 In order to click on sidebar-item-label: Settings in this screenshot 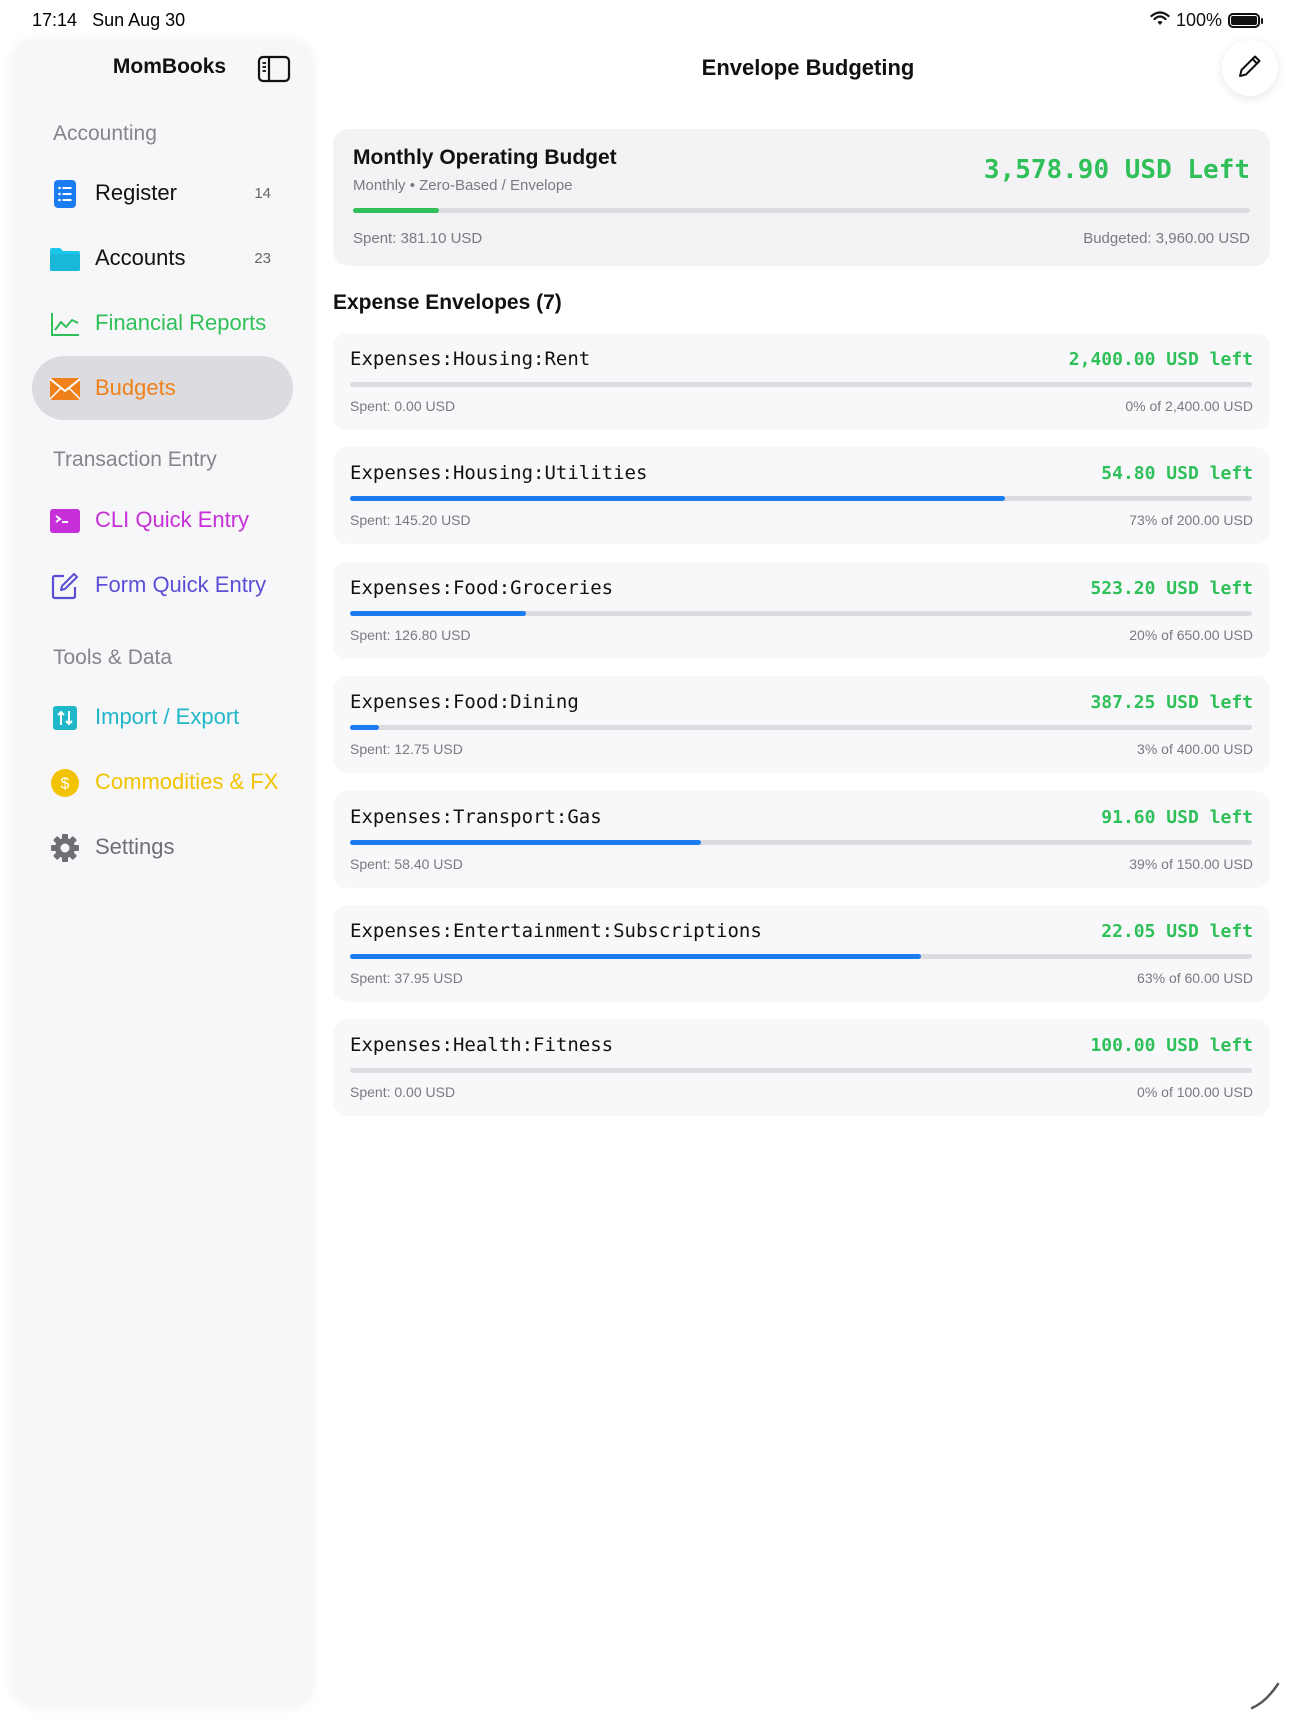, I will do `click(135, 846)`.